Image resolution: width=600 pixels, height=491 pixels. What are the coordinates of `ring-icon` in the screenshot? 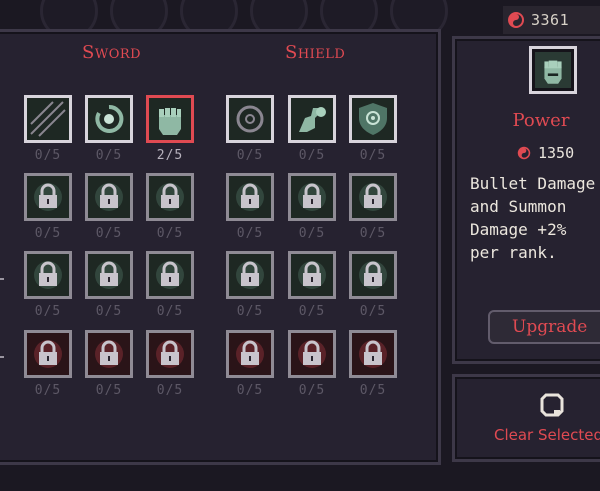 It's located at (250, 119).